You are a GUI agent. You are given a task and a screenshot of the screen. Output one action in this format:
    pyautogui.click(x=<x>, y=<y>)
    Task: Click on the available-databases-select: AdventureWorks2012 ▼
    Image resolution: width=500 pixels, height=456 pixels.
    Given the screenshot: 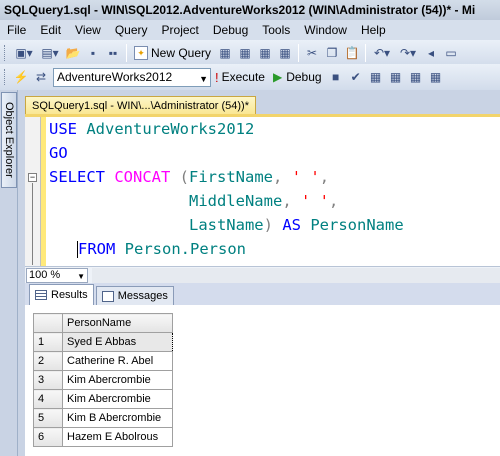 What is the action you would take?
    pyautogui.click(x=132, y=77)
    